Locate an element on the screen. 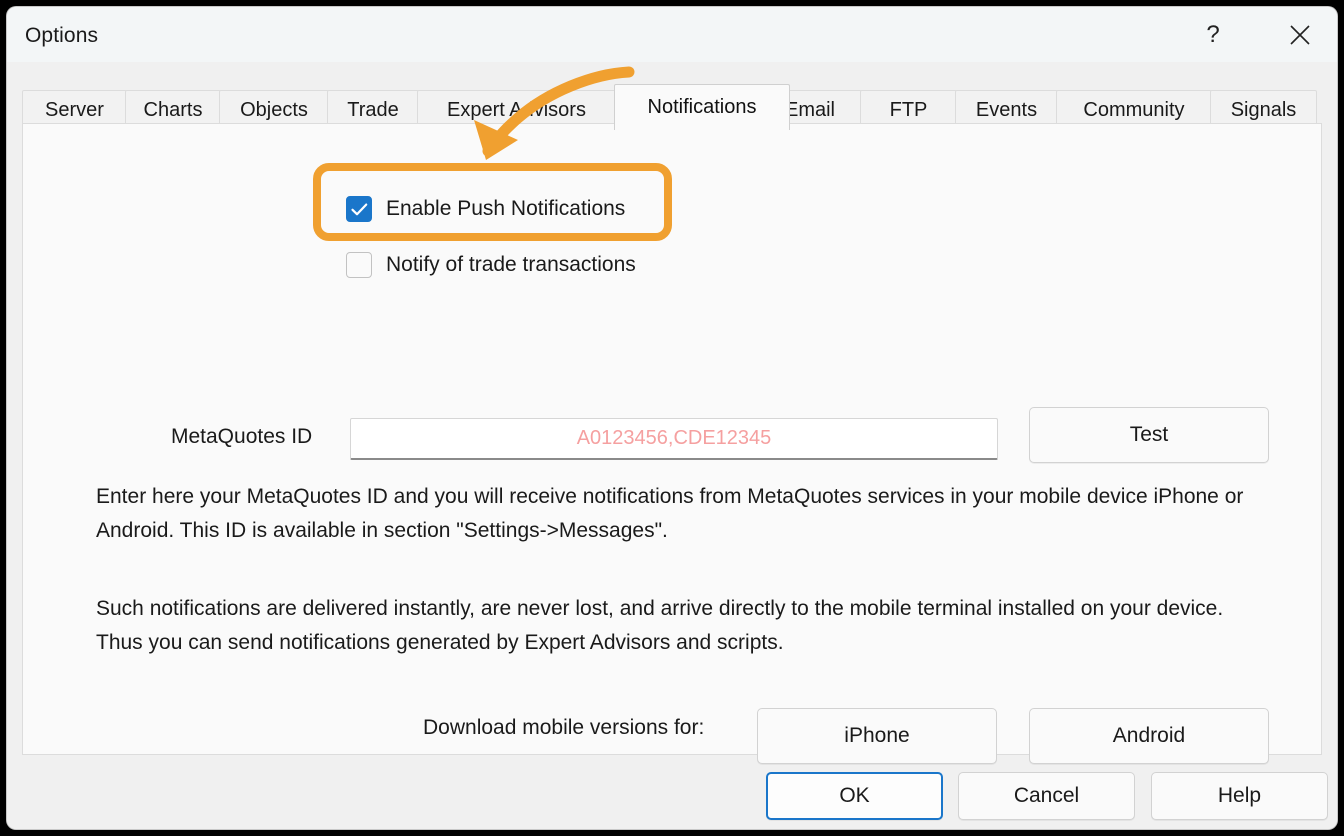 This screenshot has height=836, width=1344. notify-trade-transactions-label: Notify of trade transactions is located at coordinates (511, 264).